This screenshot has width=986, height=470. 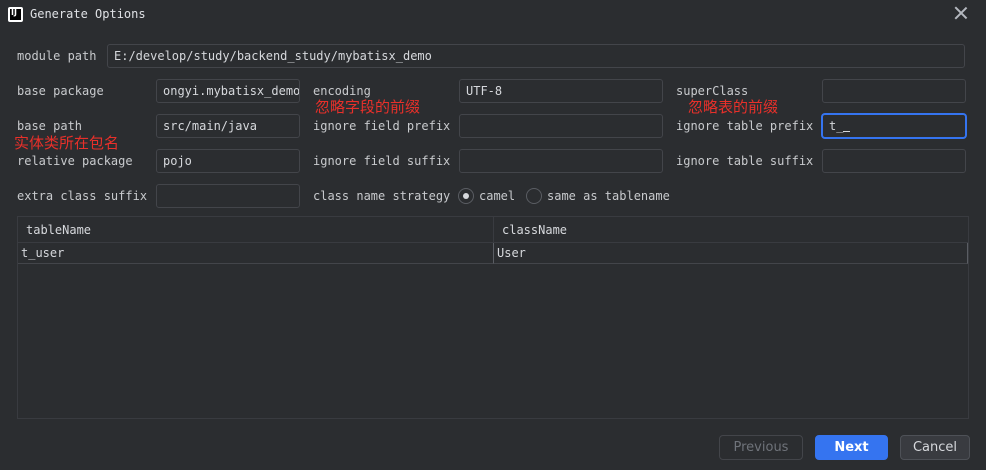 I want to click on ignore-field-suffix-label: ignore field suffix, so click(x=382, y=161).